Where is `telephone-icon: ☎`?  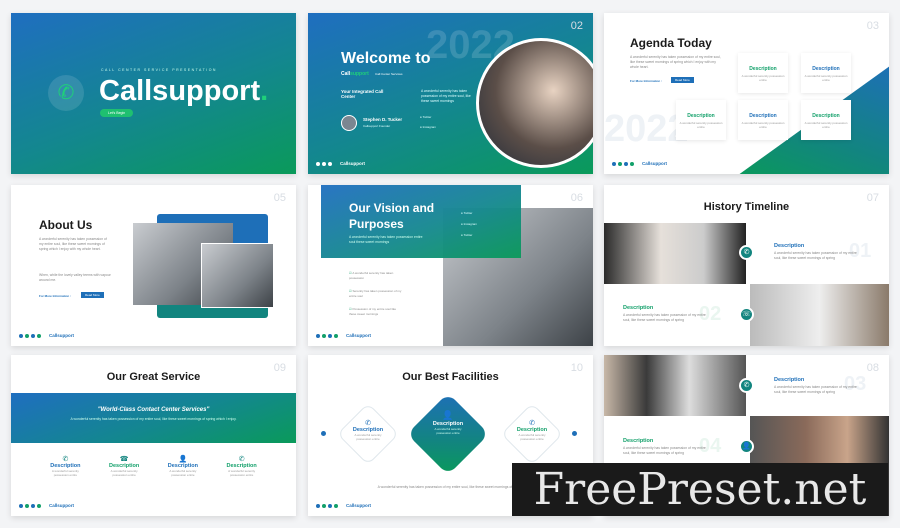 telephone-icon: ☎ is located at coordinates (124, 459).